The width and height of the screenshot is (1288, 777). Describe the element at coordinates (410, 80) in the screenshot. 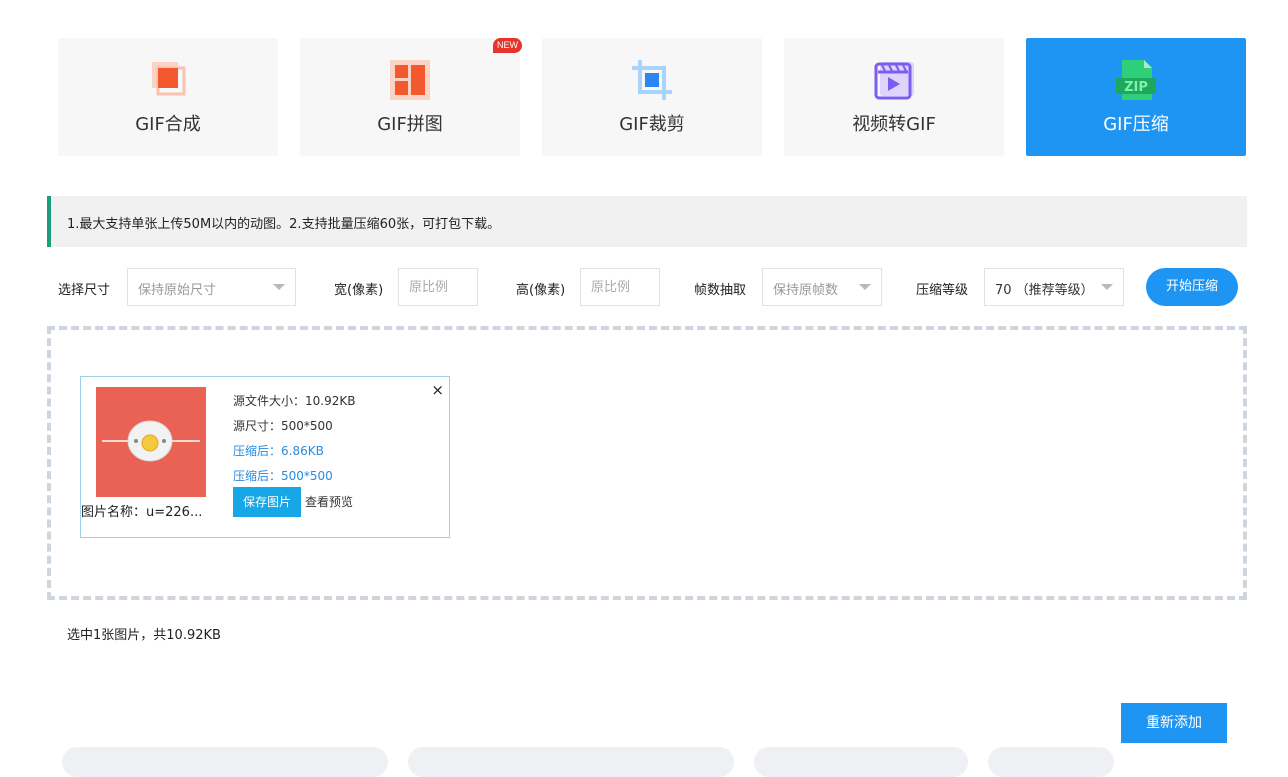

I see `puzzle-grid-icon` at that location.